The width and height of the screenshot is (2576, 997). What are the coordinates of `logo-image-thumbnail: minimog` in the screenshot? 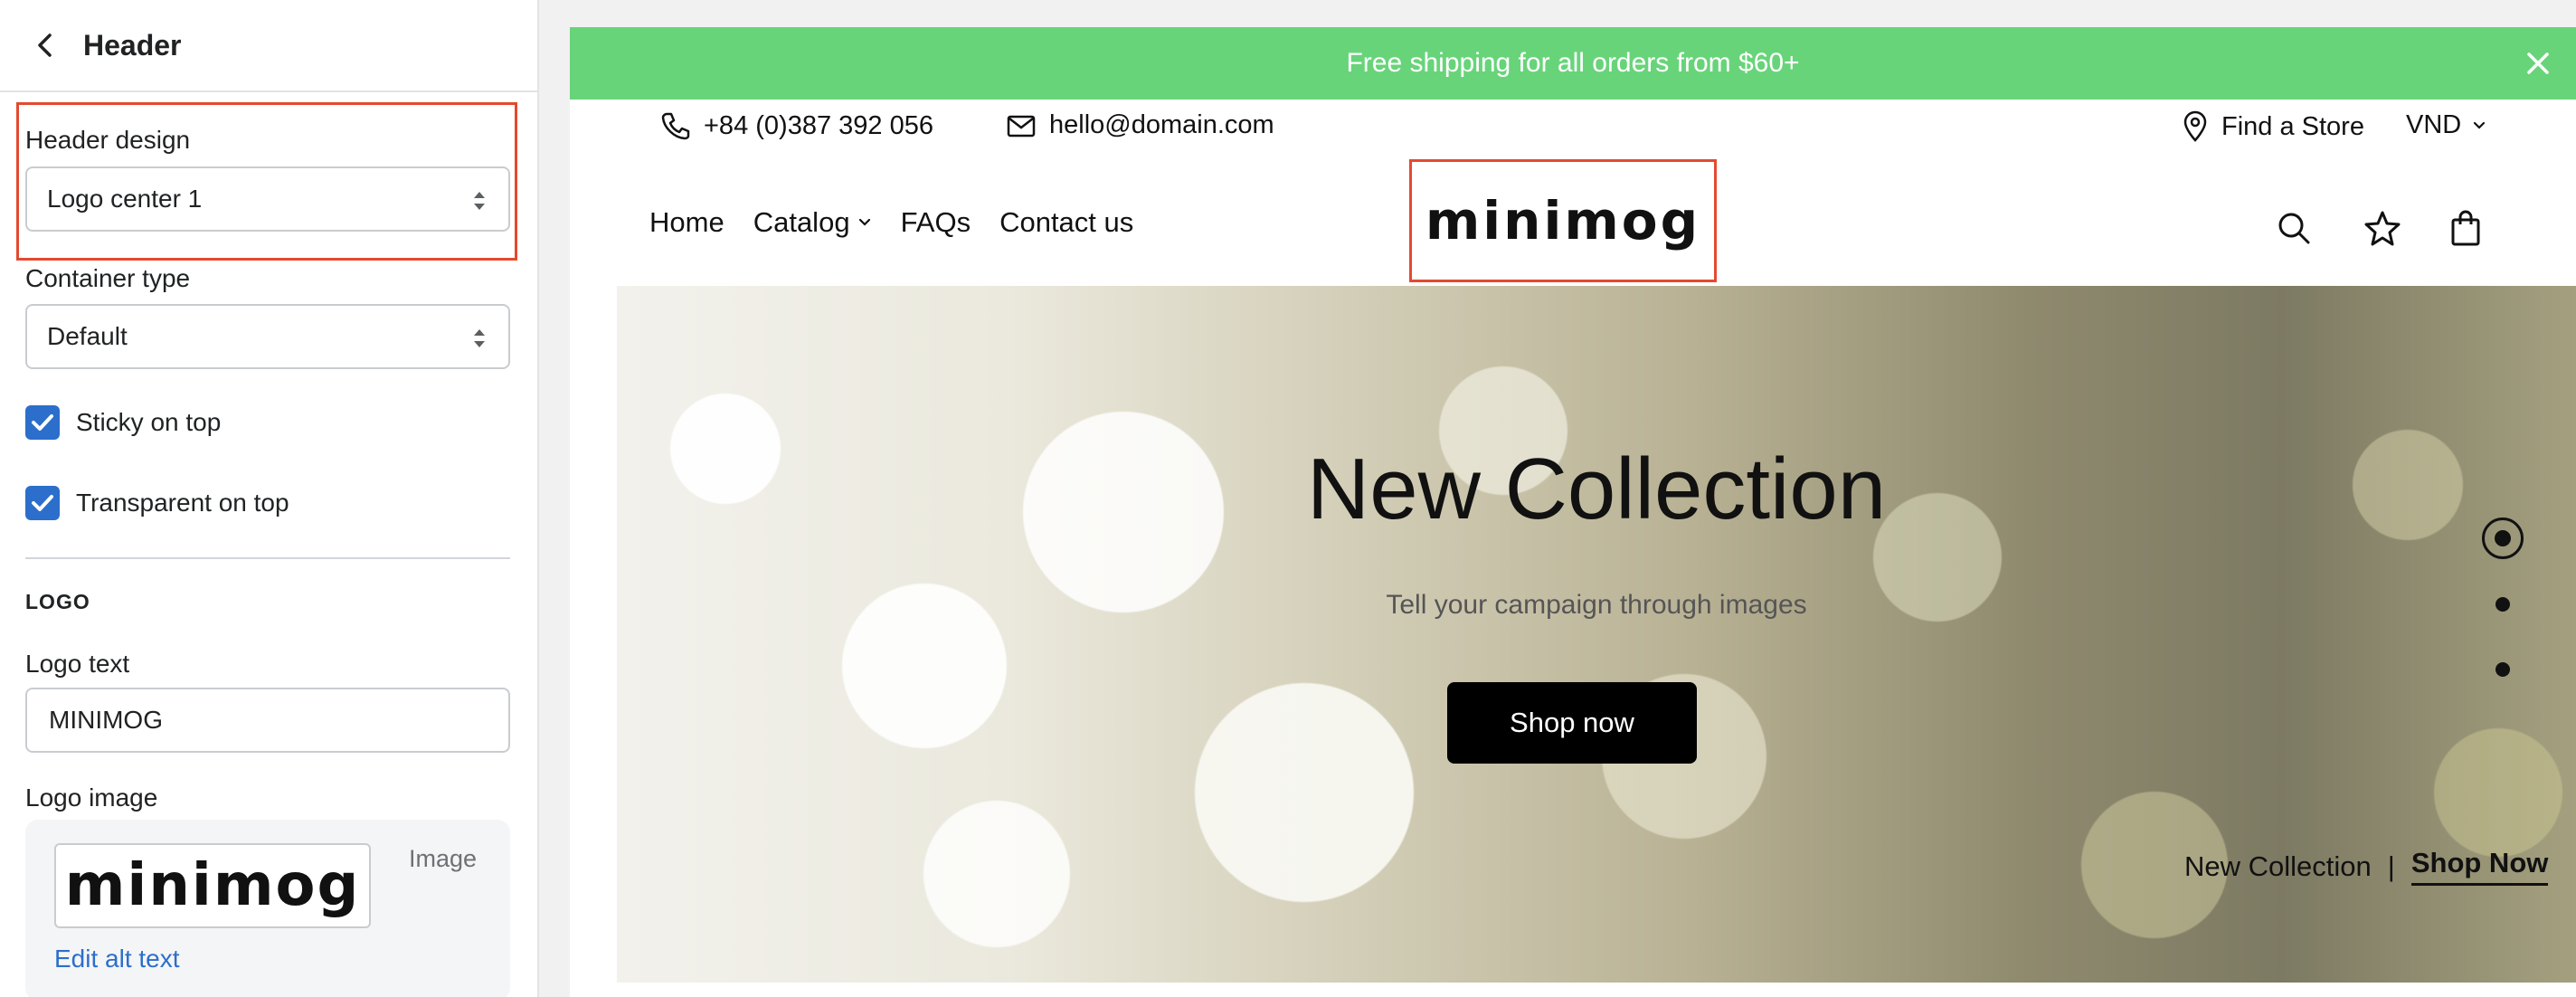 It's located at (212, 885).